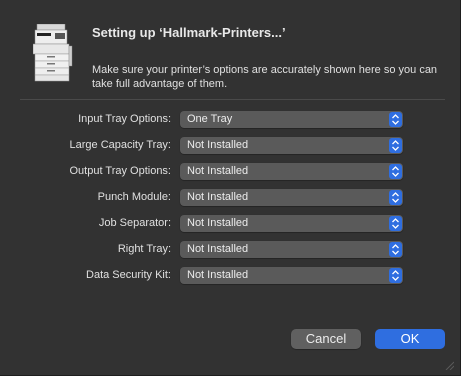  What do you see at coordinates (232, 99) in the screenshot?
I see `separator` at bounding box center [232, 99].